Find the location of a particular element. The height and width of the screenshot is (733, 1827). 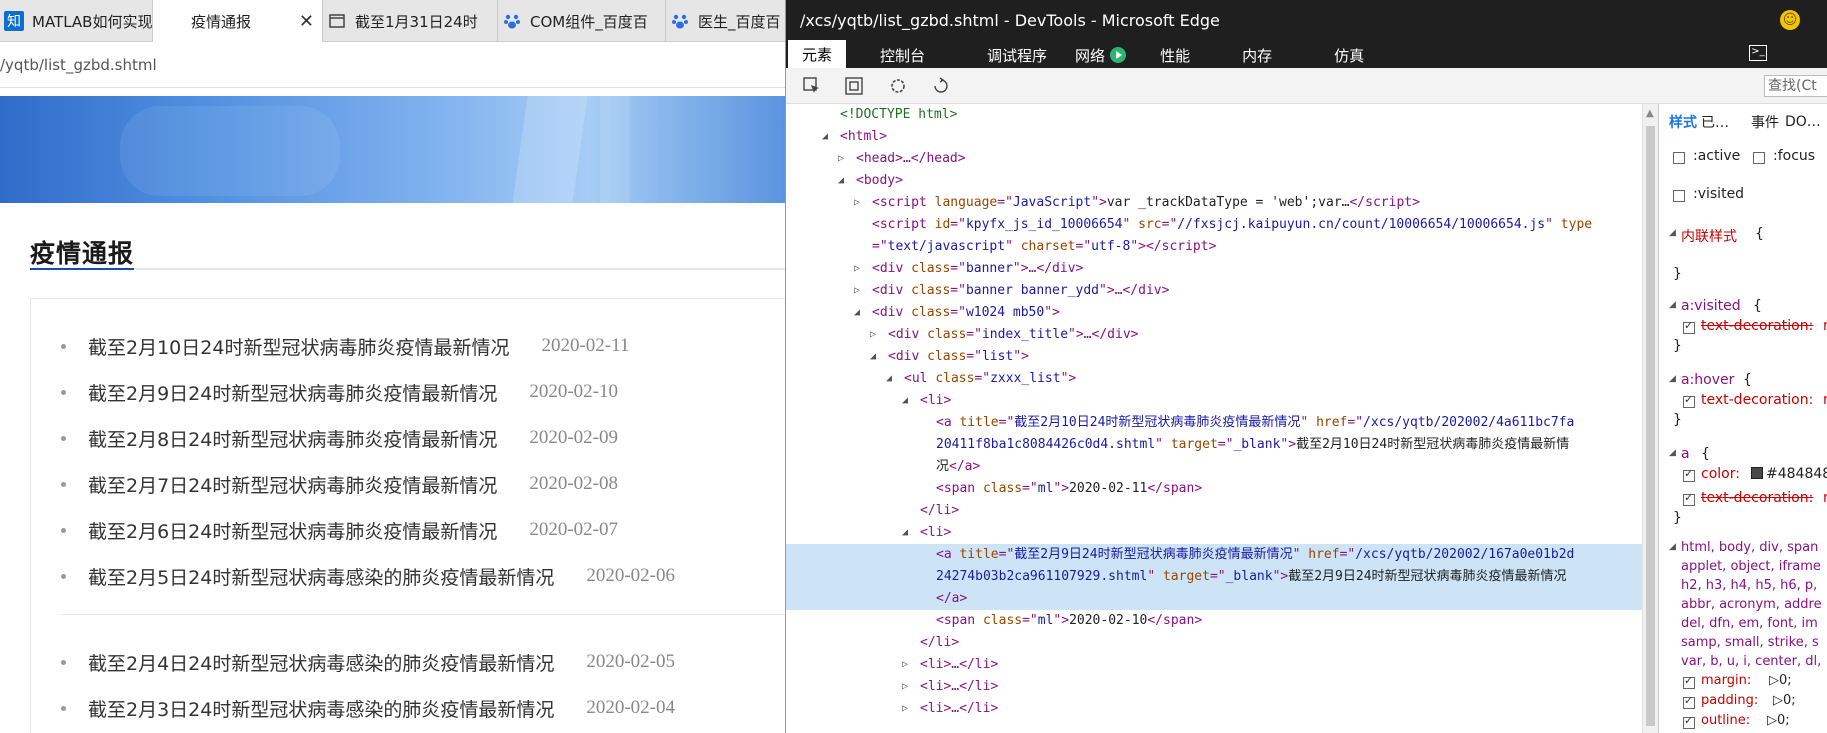

close-icon: ✕ is located at coordinates (306, 21).